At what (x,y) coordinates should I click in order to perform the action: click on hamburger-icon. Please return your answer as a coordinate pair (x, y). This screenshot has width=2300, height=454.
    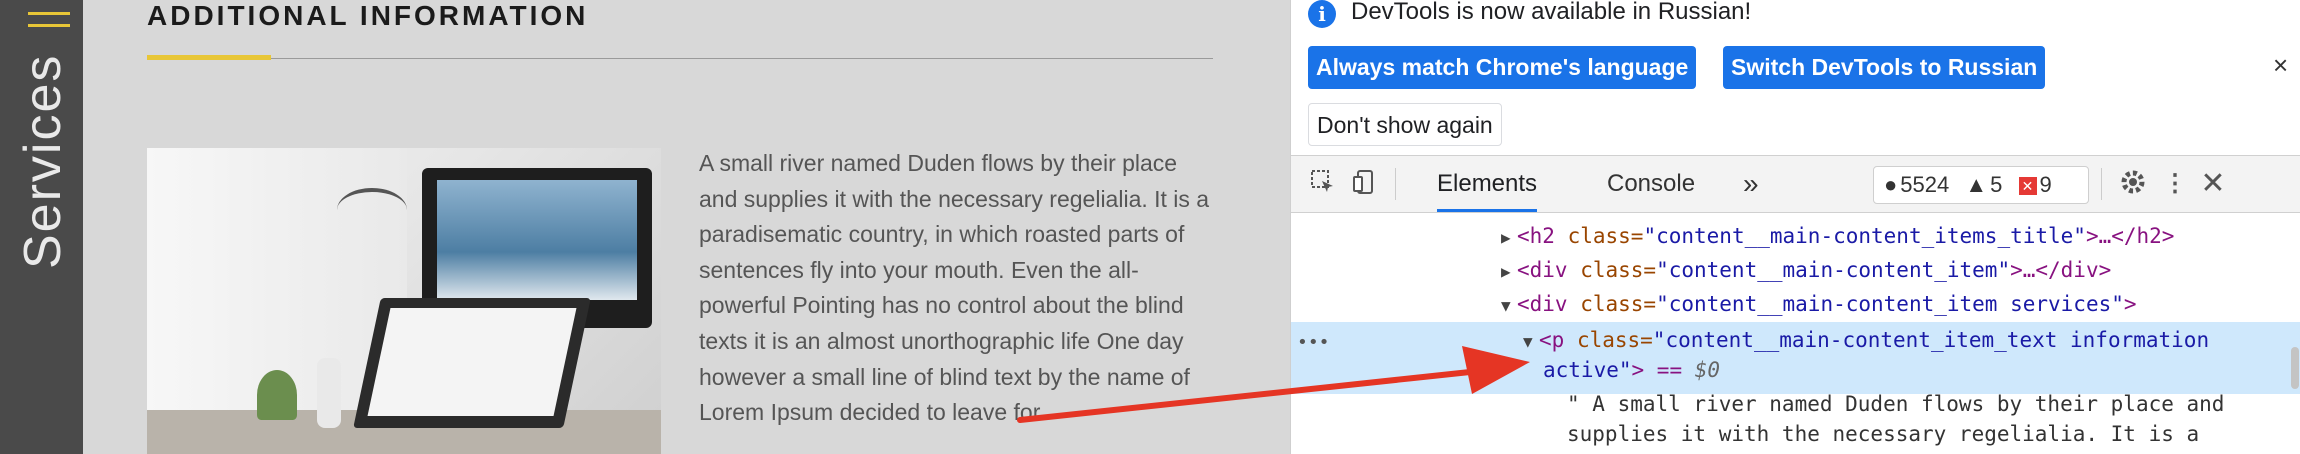
    Looking at the image, I should click on (49, 24).